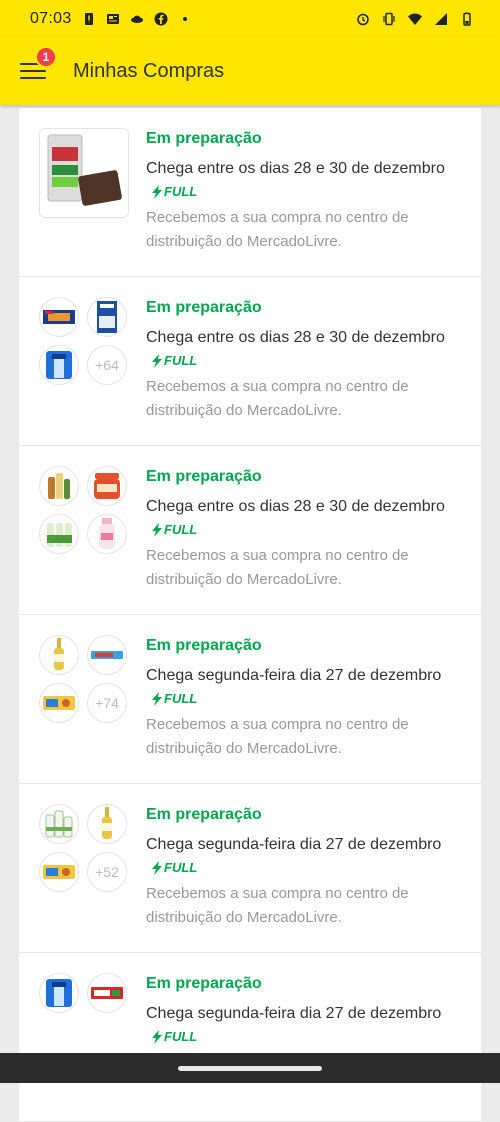 The height and width of the screenshot is (1122, 500). What do you see at coordinates (84, 849) in the screenshot?
I see `product-thumbnails: +52` at bounding box center [84, 849].